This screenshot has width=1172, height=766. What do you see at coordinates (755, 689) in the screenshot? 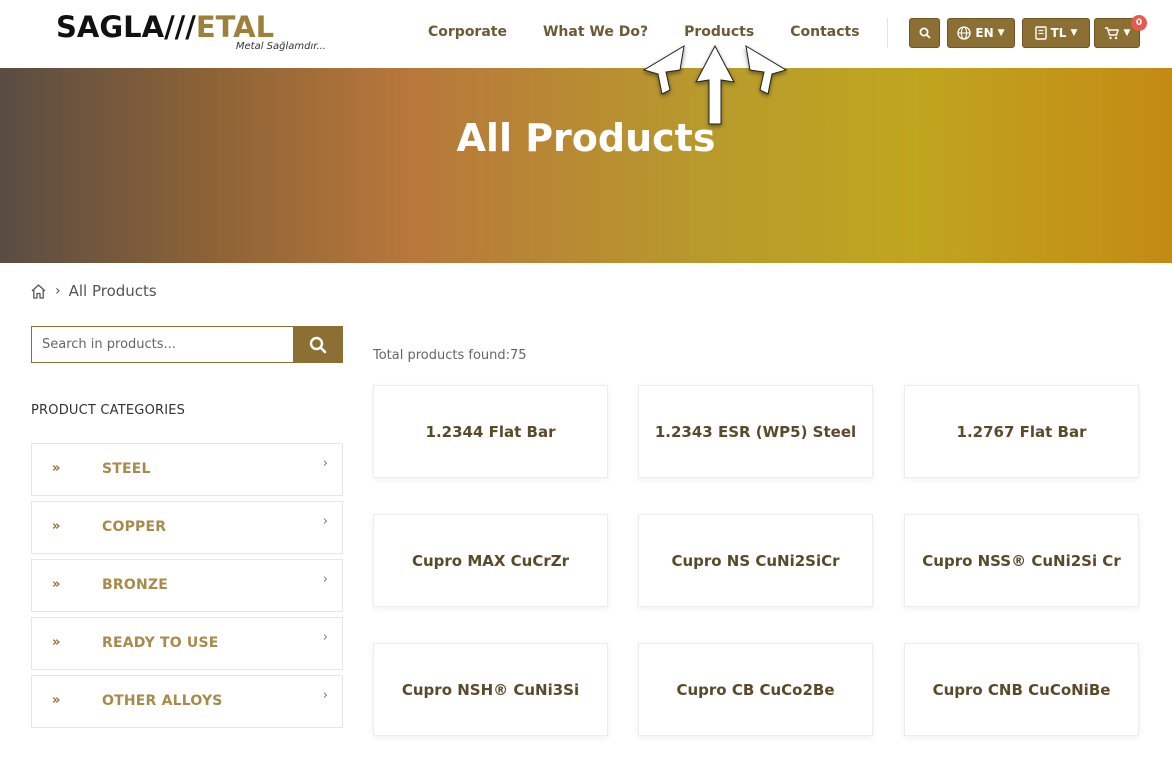
I see `product-card: Cupro CB CuCo2Be` at bounding box center [755, 689].